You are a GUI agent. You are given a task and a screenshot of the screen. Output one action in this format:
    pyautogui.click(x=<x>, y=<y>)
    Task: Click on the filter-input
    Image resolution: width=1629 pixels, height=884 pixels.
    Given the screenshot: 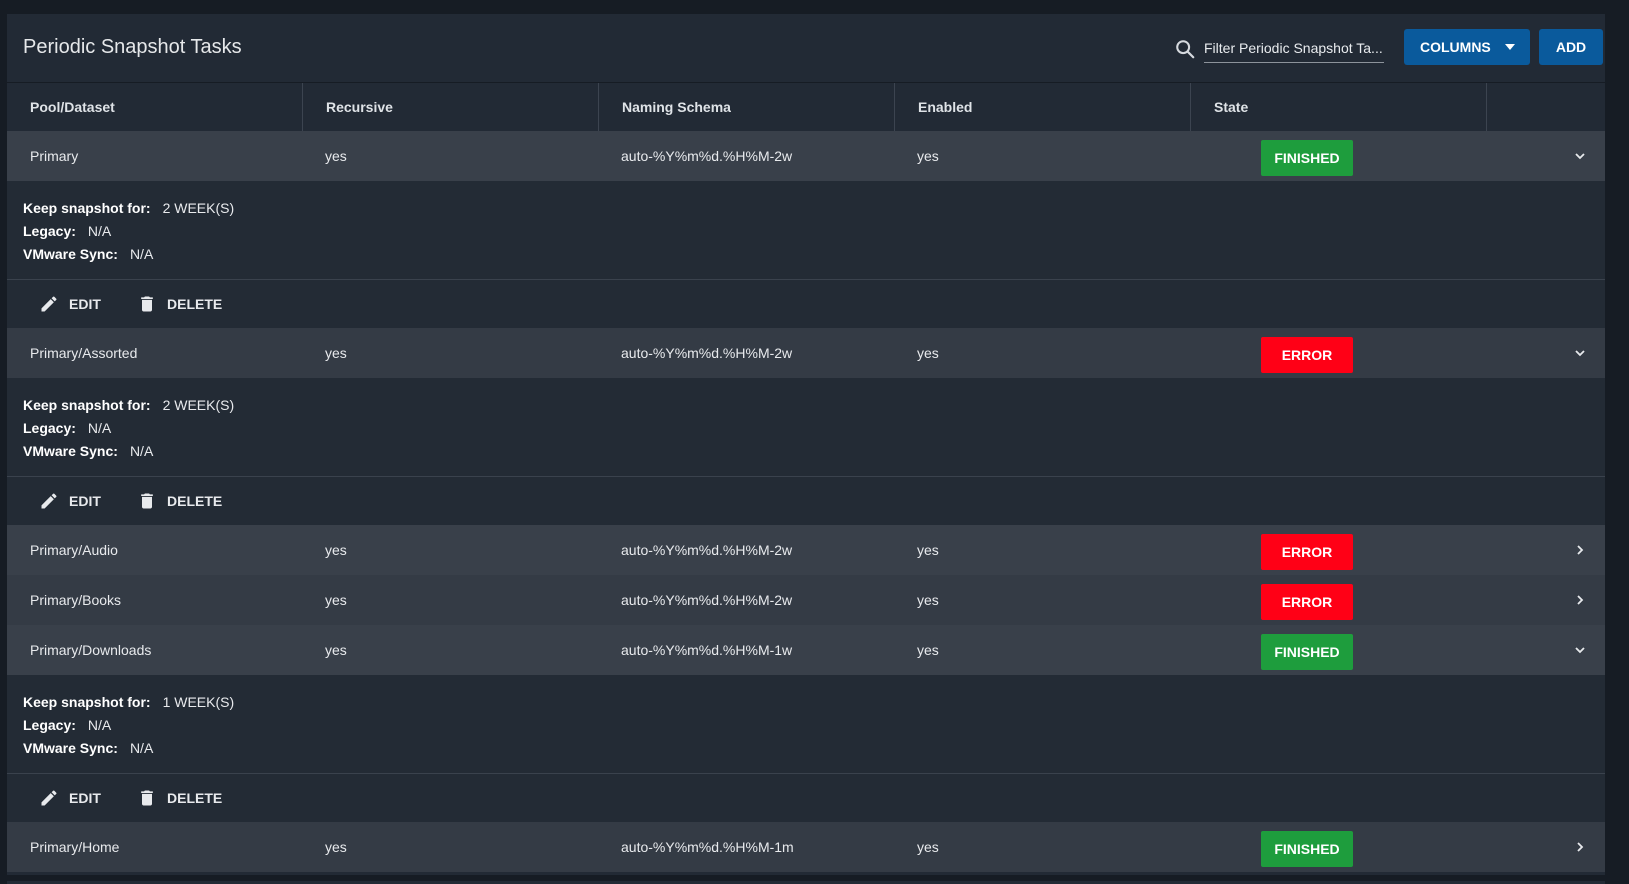 What is the action you would take?
    pyautogui.click(x=1294, y=48)
    